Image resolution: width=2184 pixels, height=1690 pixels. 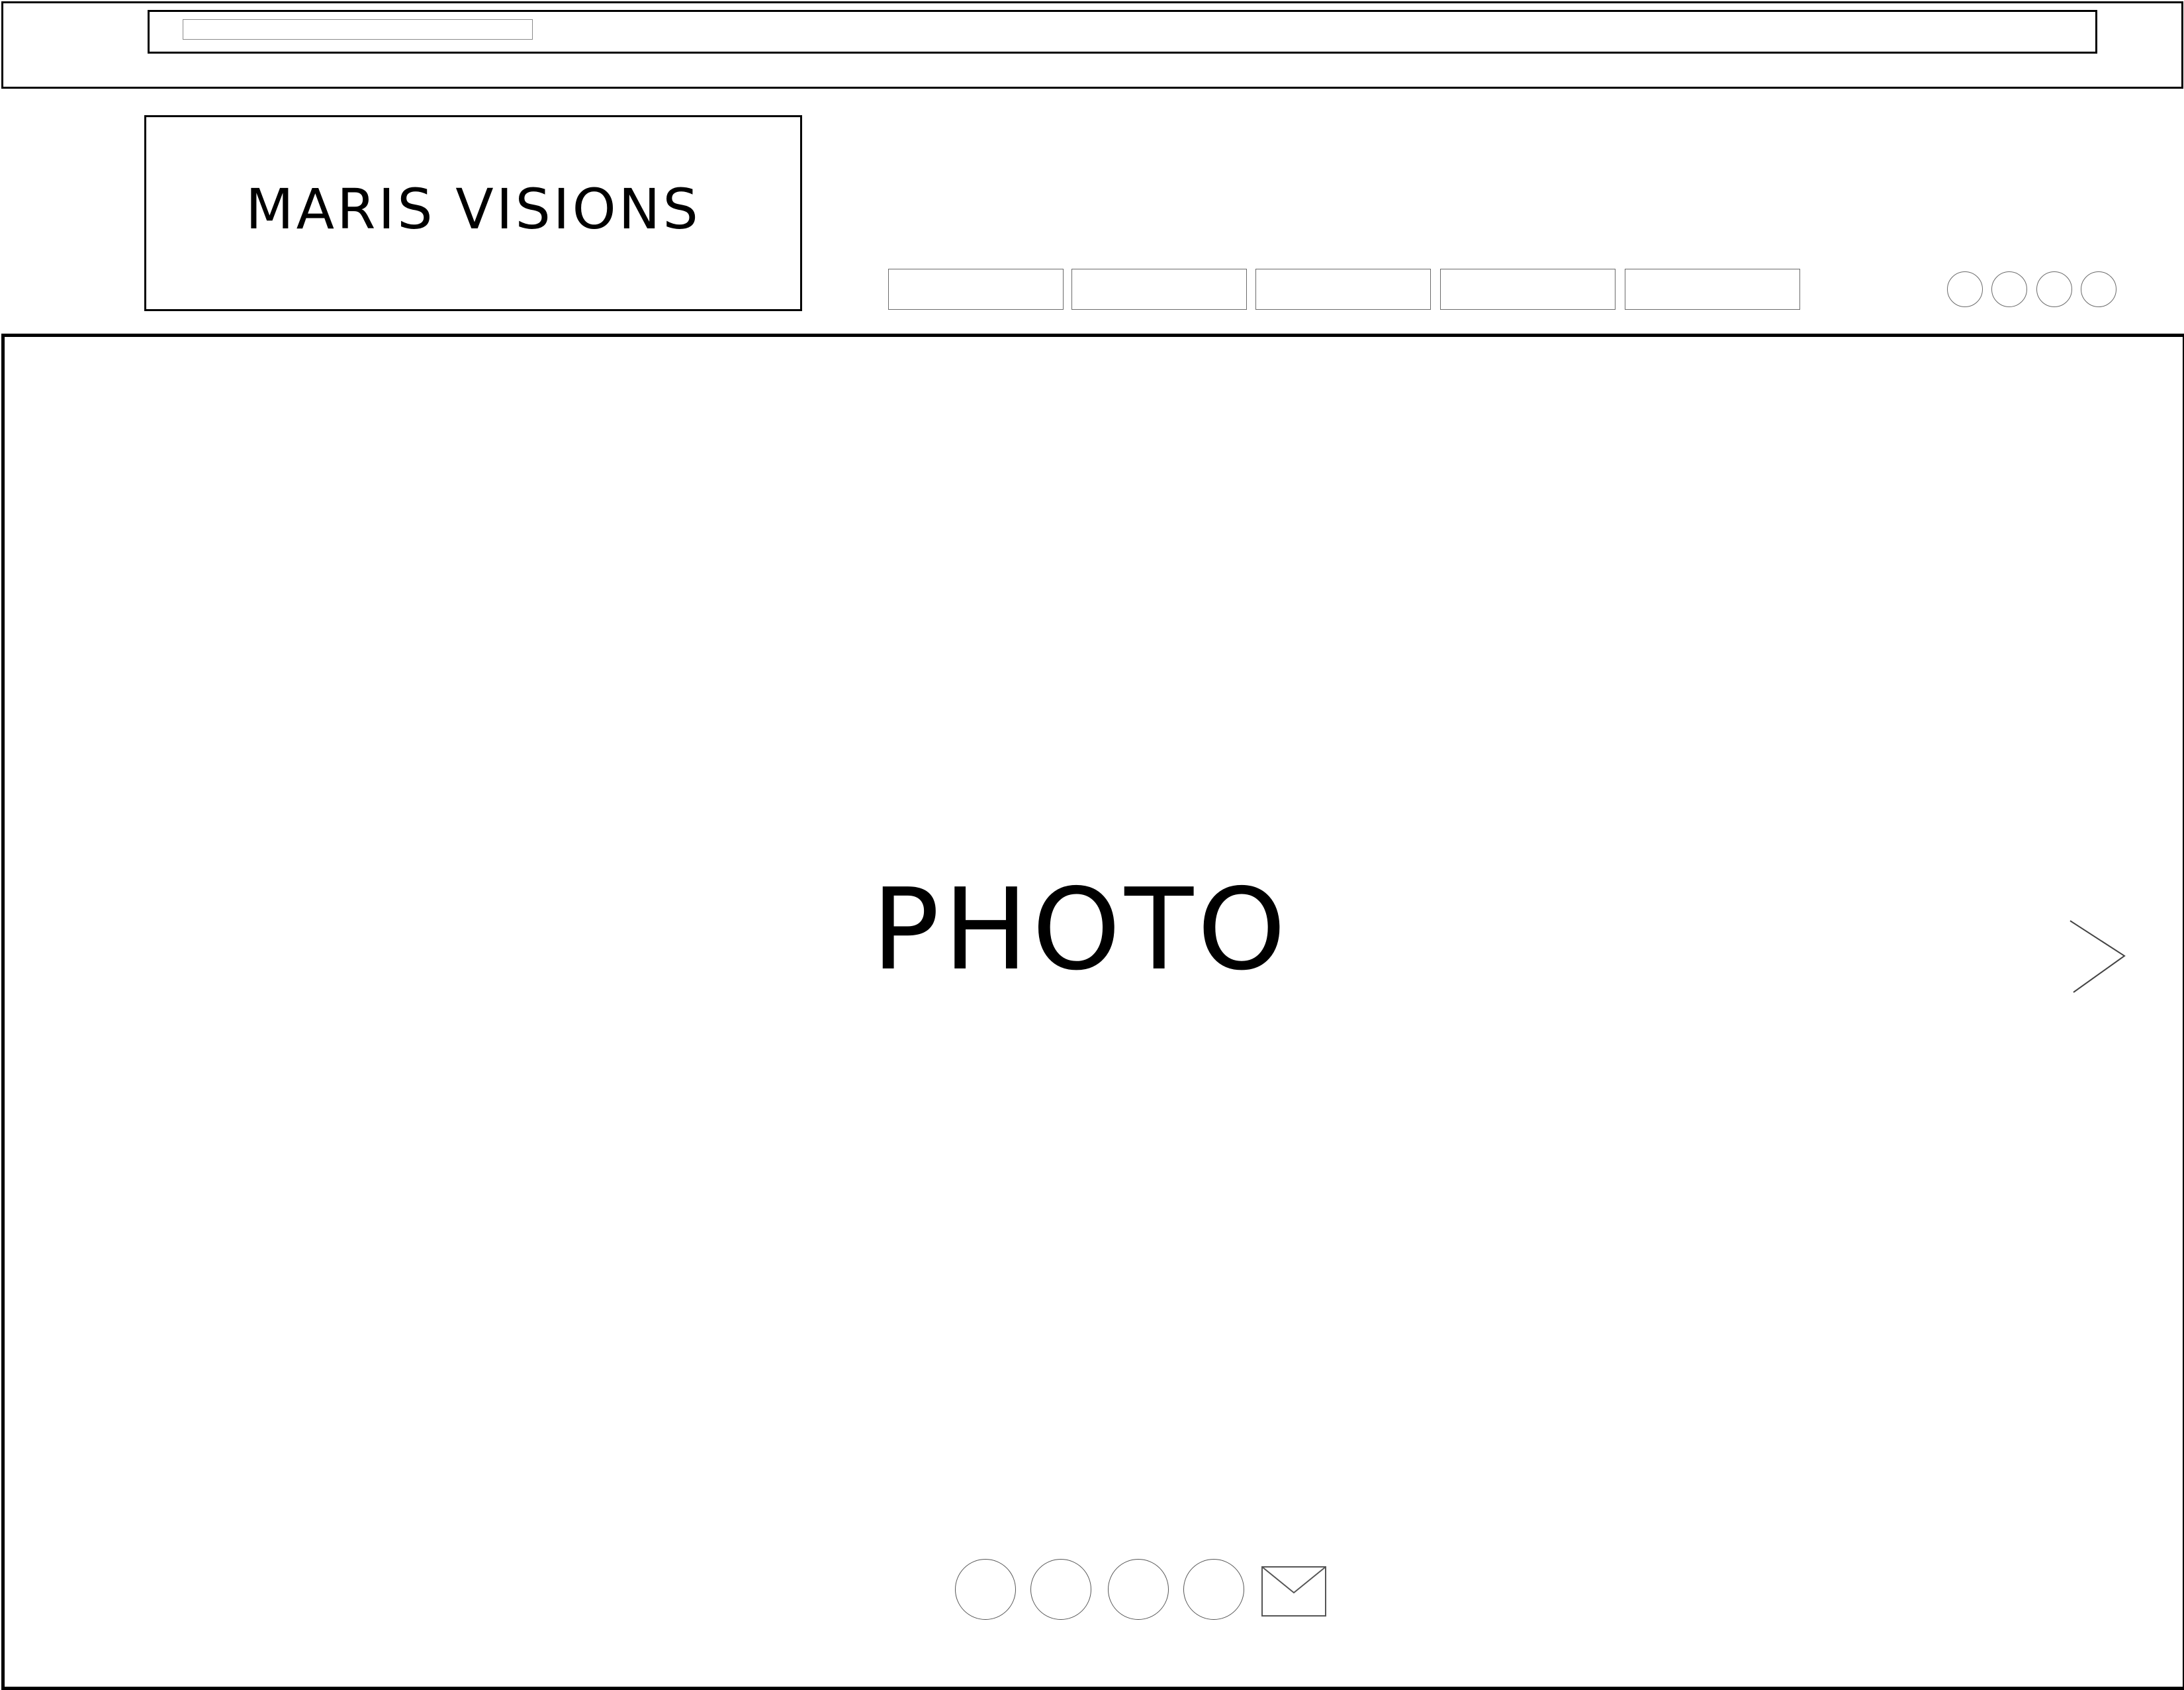 What do you see at coordinates (1293, 1592) in the screenshot?
I see `envelope-icon` at bounding box center [1293, 1592].